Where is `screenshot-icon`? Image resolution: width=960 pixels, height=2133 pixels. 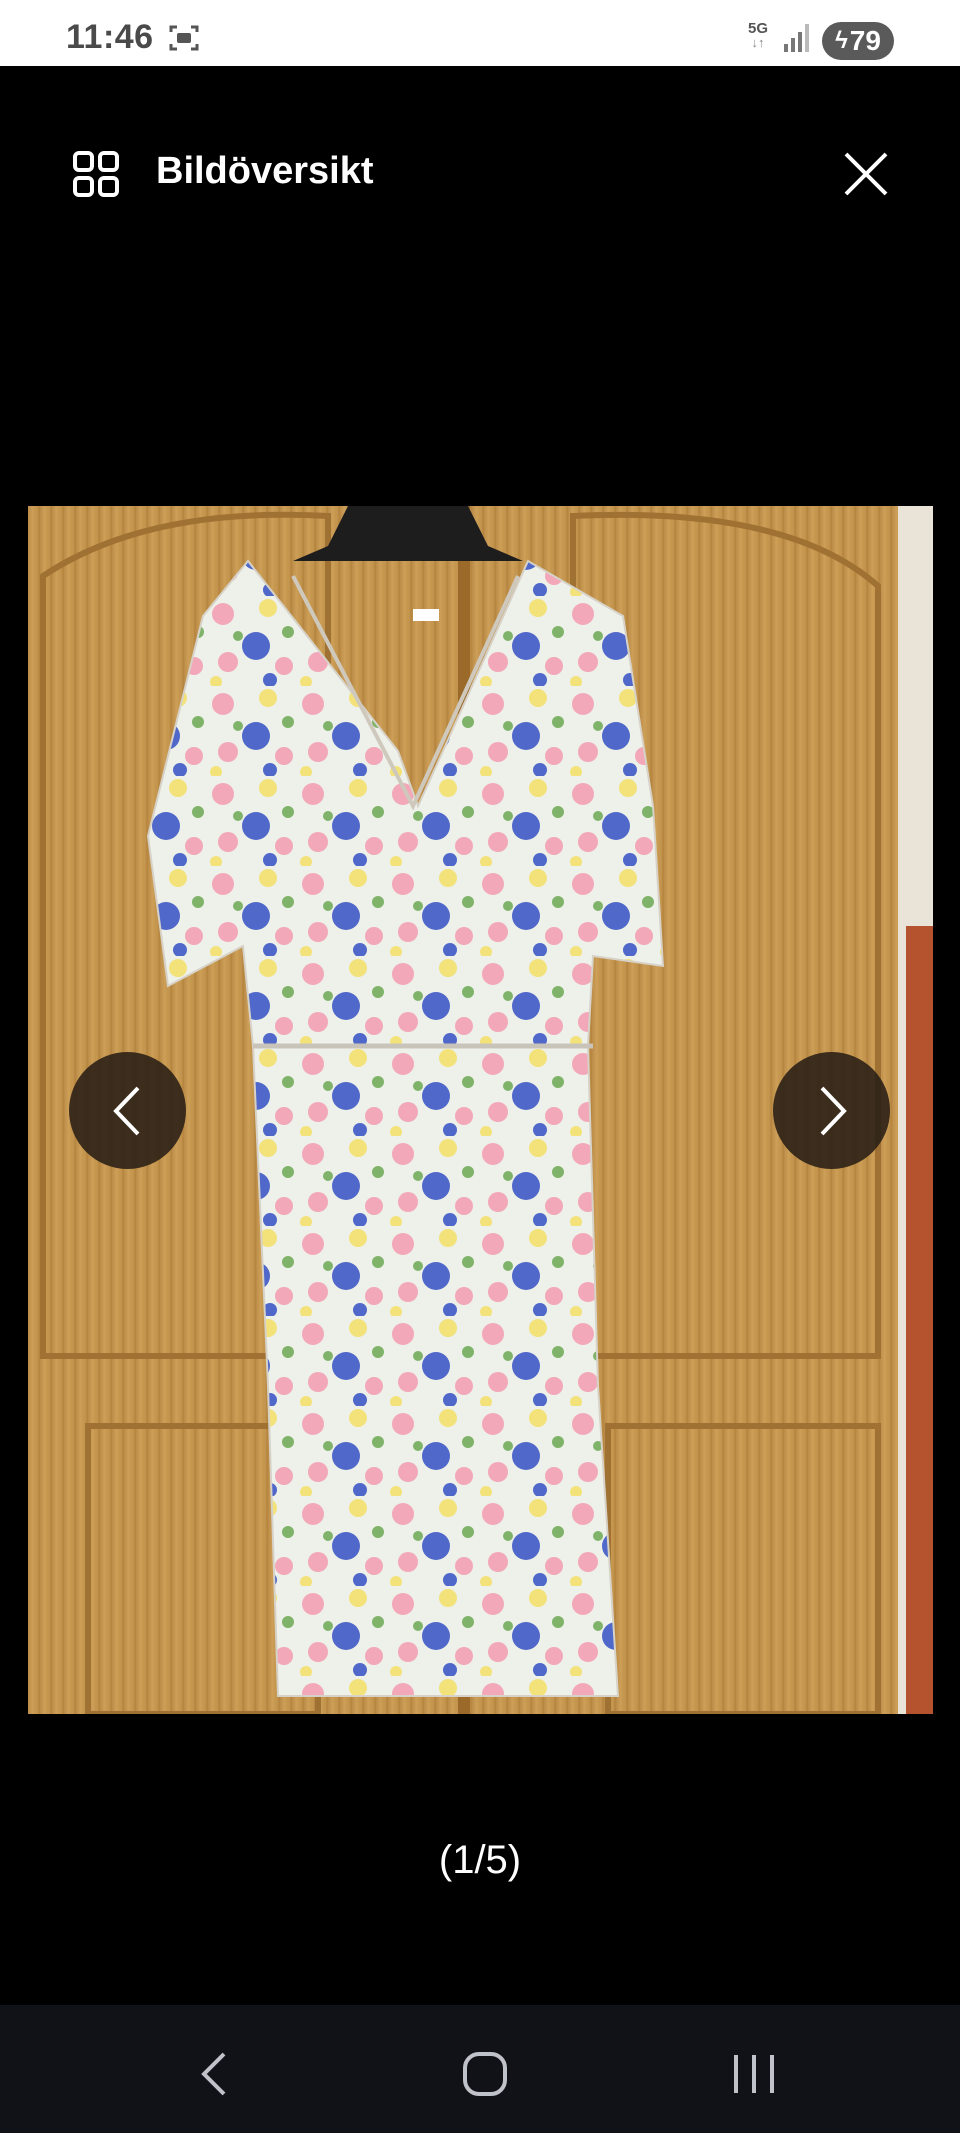 screenshot-icon is located at coordinates (184, 40).